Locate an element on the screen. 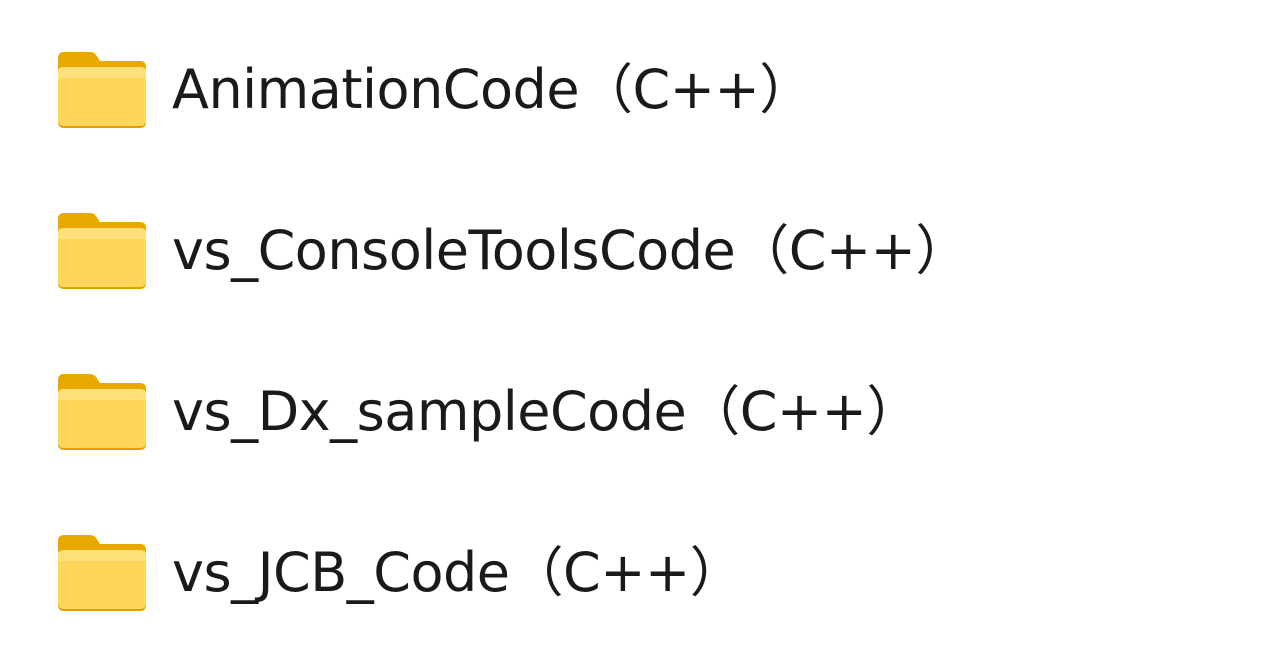  folder-name: vs_ConsoleToolsCode（C++） is located at coordinates (570, 250).